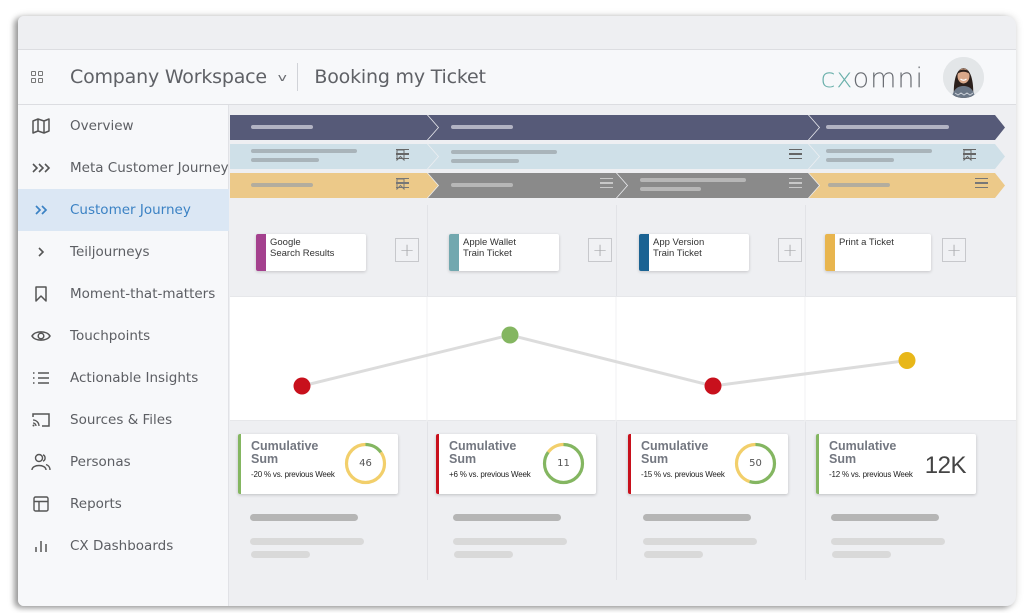 This screenshot has height=613, width=1024. What do you see at coordinates (510, 335) in the screenshot?
I see `emotion-point-green` at bounding box center [510, 335].